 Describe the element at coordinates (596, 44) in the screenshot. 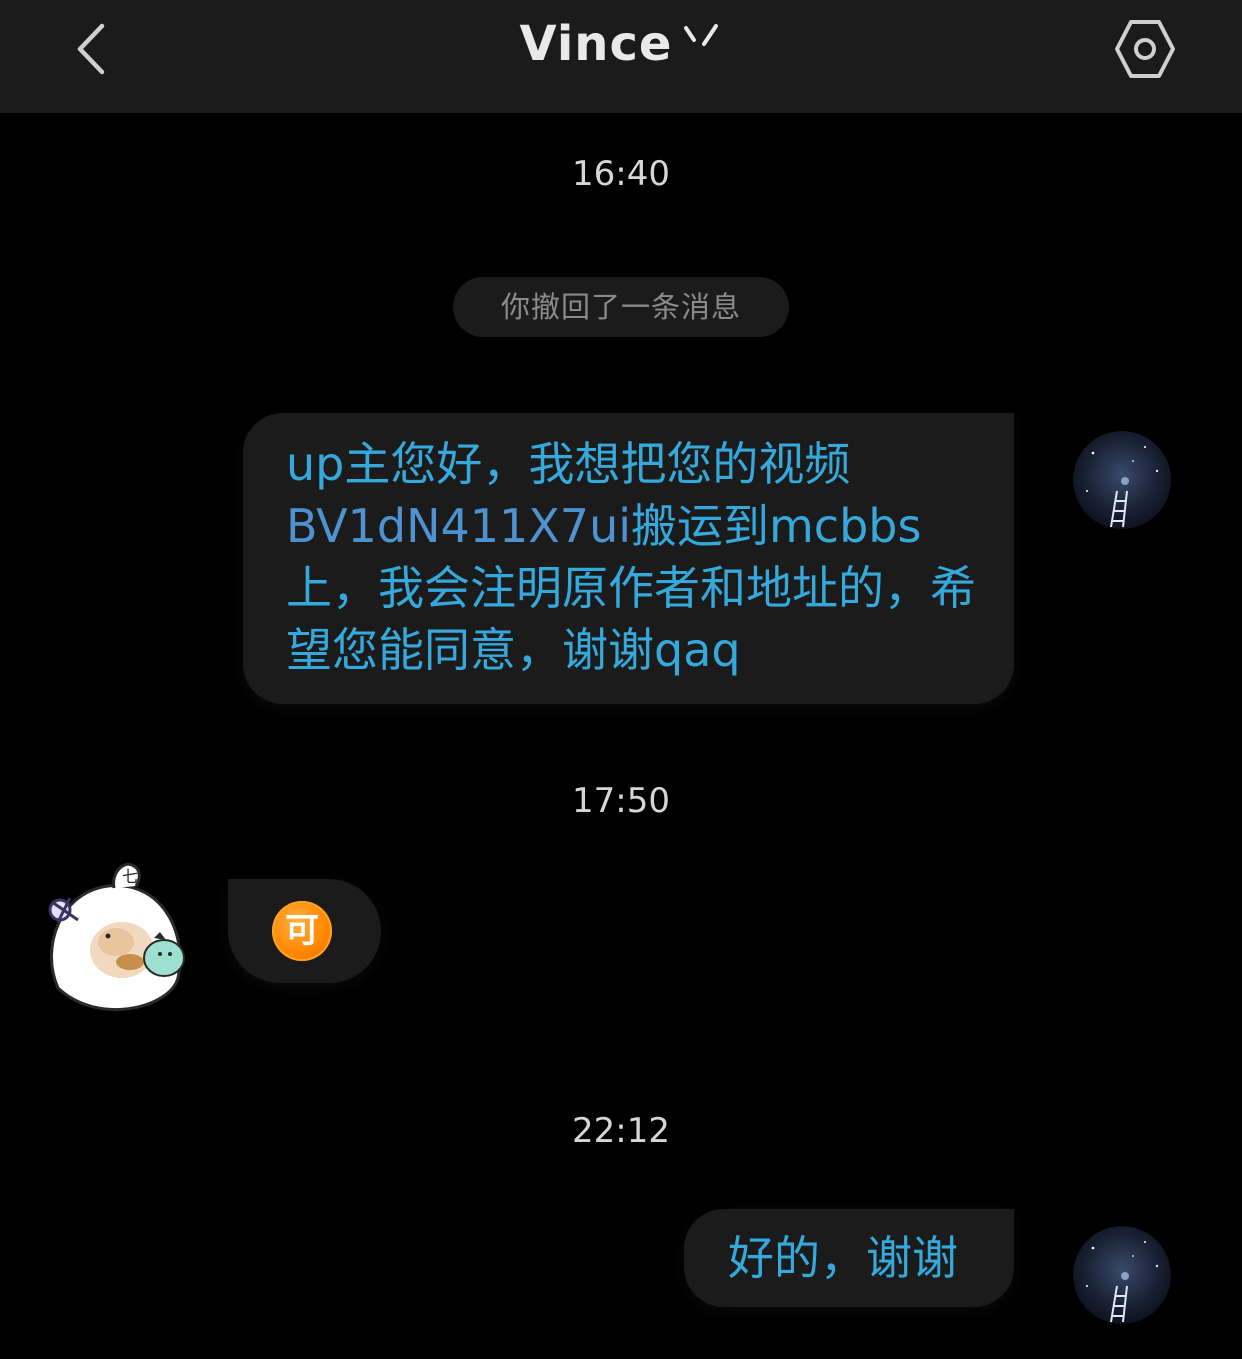

I see `chat-title: Vince` at that location.